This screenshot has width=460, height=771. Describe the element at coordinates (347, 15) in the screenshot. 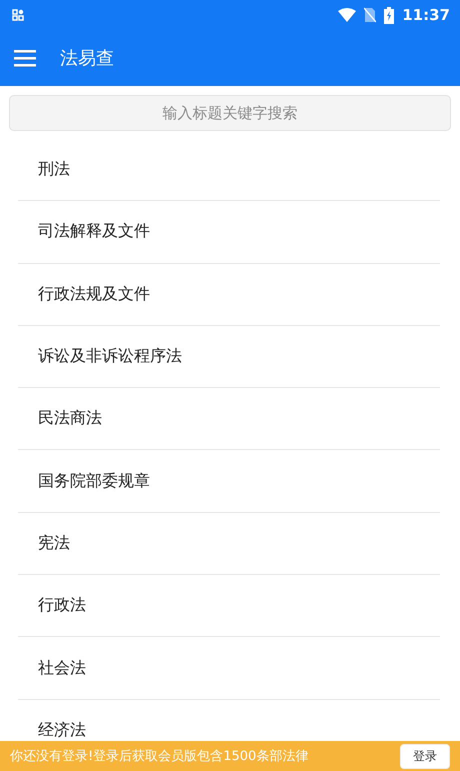

I see `wifi-icon` at that location.